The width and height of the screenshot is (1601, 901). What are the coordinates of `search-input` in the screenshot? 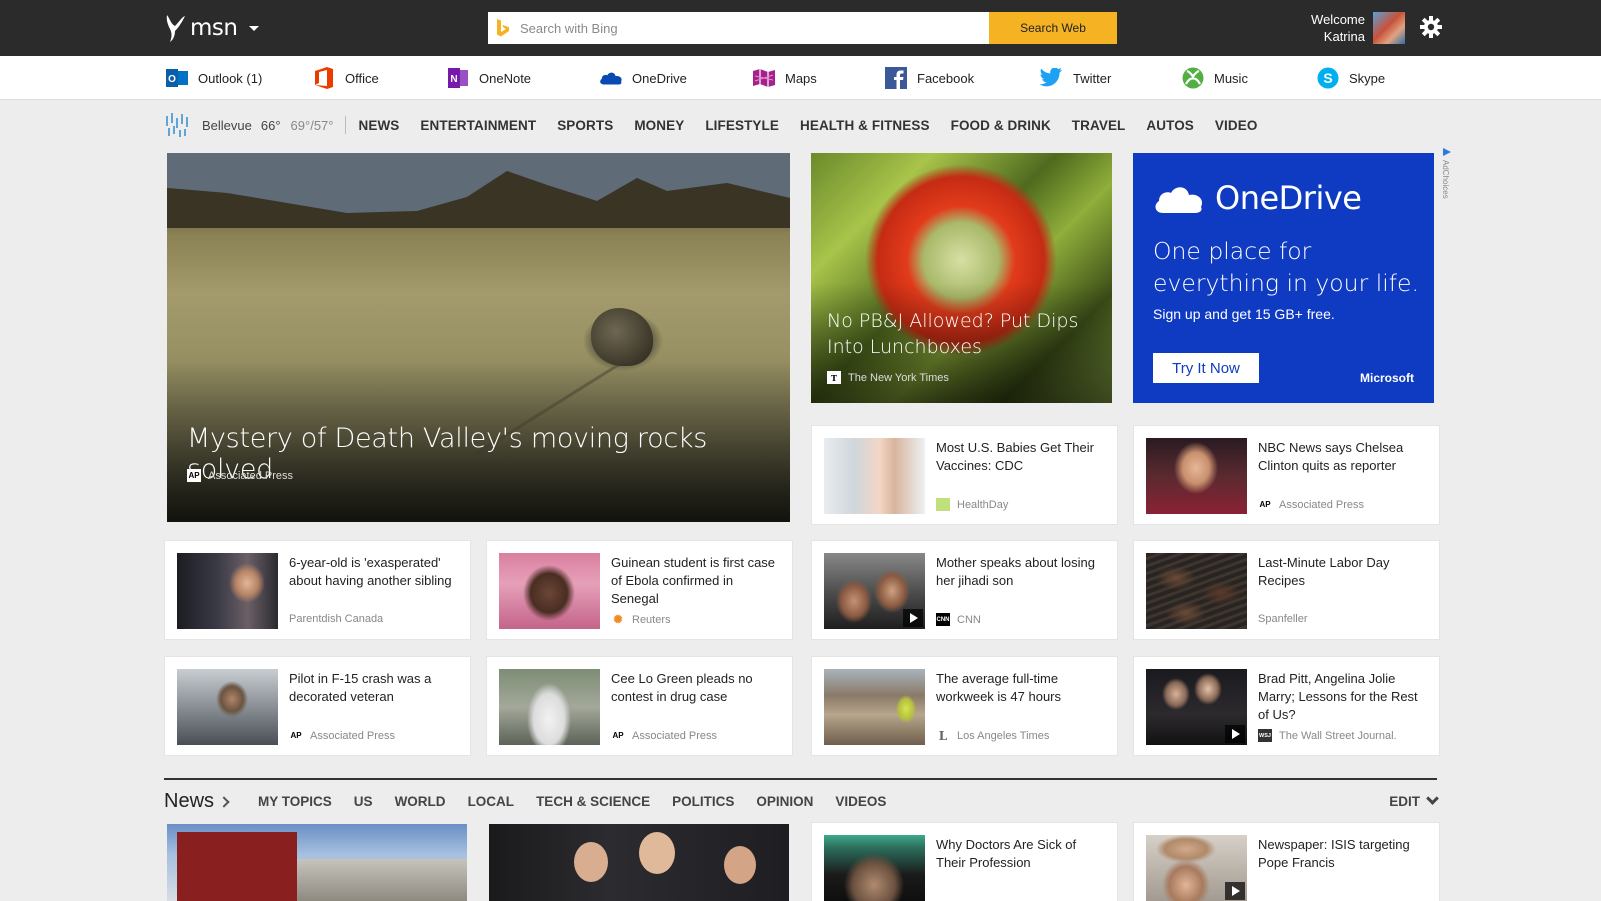 It's located at (753, 28).